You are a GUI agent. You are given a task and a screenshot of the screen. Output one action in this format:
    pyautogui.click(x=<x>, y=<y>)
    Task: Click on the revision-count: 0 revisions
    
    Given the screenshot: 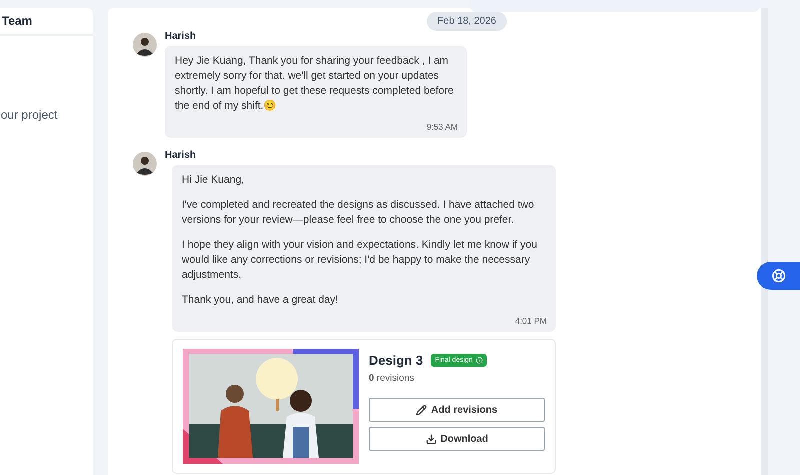 What is the action you would take?
    pyautogui.click(x=392, y=378)
    